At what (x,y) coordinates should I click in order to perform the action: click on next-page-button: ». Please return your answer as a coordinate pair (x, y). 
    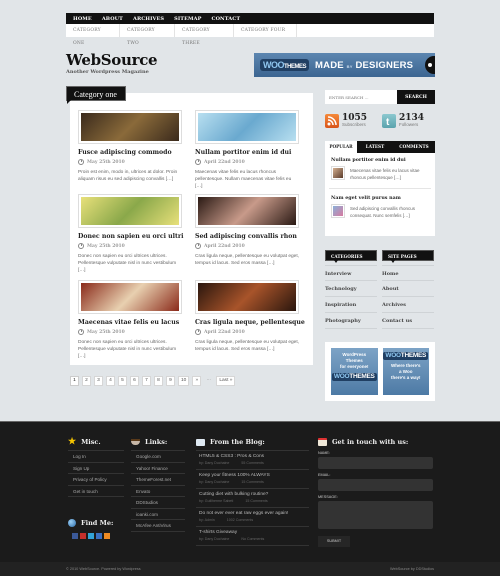
    Looking at the image, I should click on (197, 381).